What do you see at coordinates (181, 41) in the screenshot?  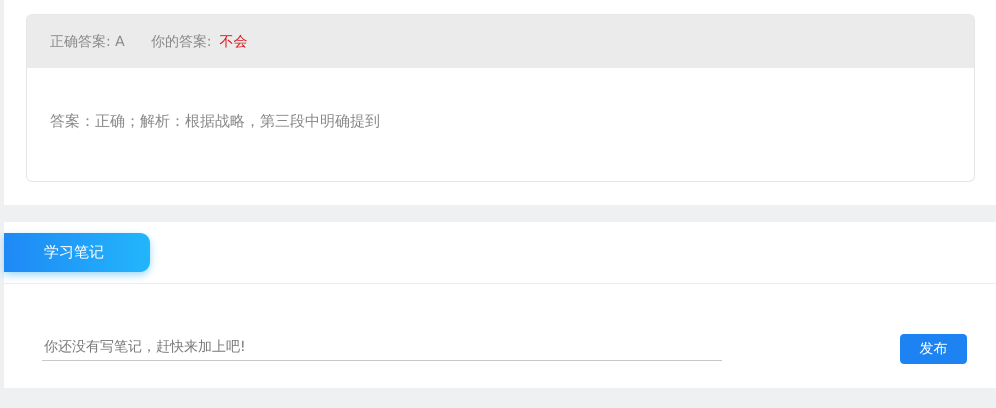 I see `your-answer-label: 你的答案:` at bounding box center [181, 41].